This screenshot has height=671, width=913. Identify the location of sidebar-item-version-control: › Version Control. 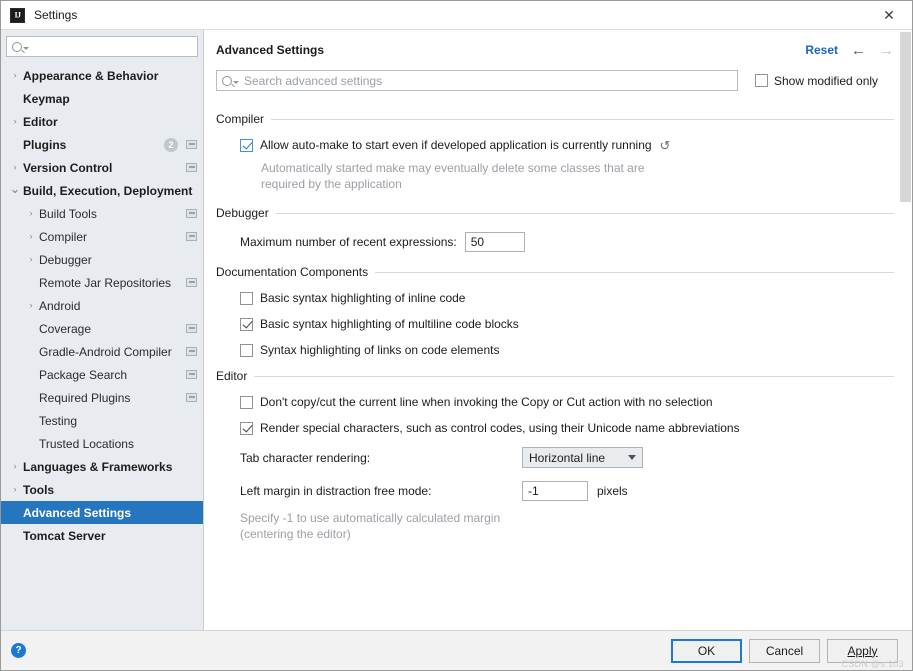
(102, 167).